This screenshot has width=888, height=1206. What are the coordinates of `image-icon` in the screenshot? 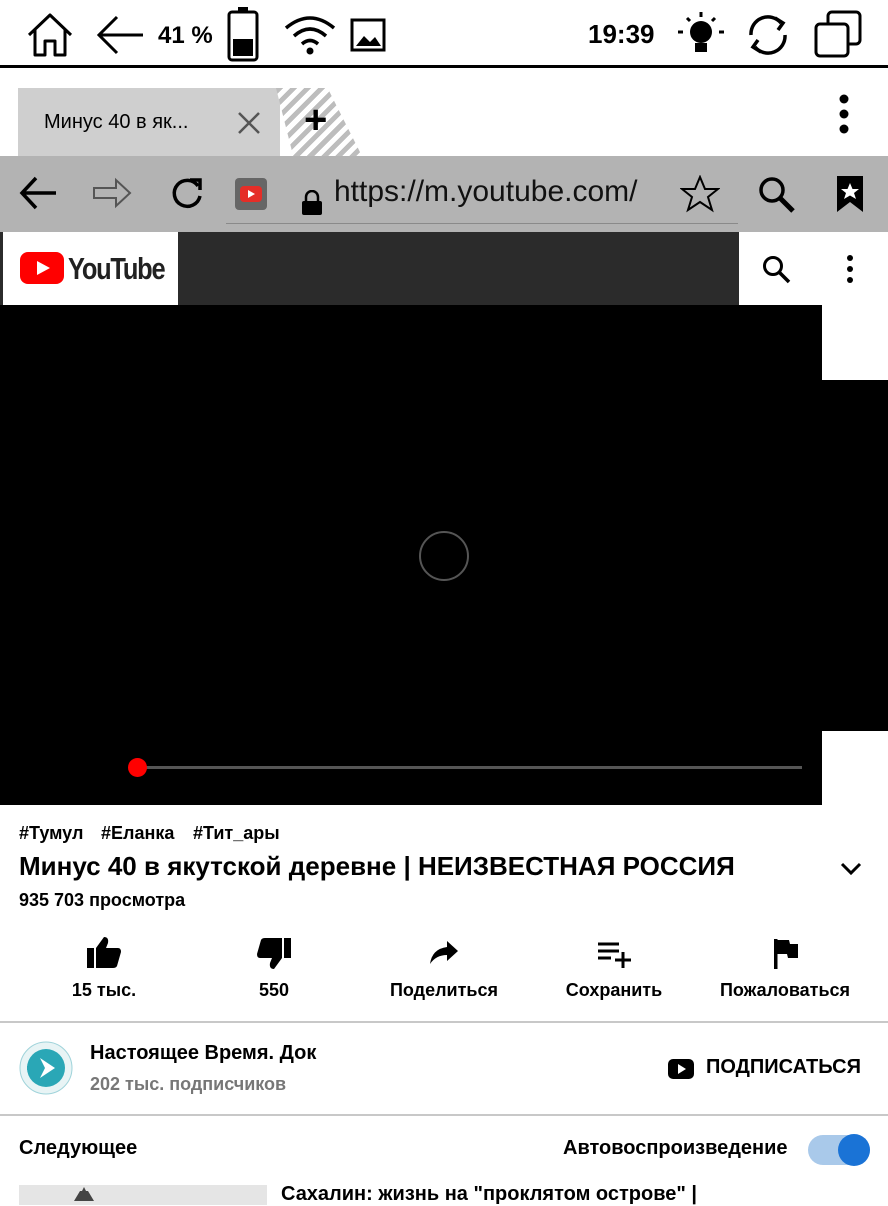 It's located at (368, 35).